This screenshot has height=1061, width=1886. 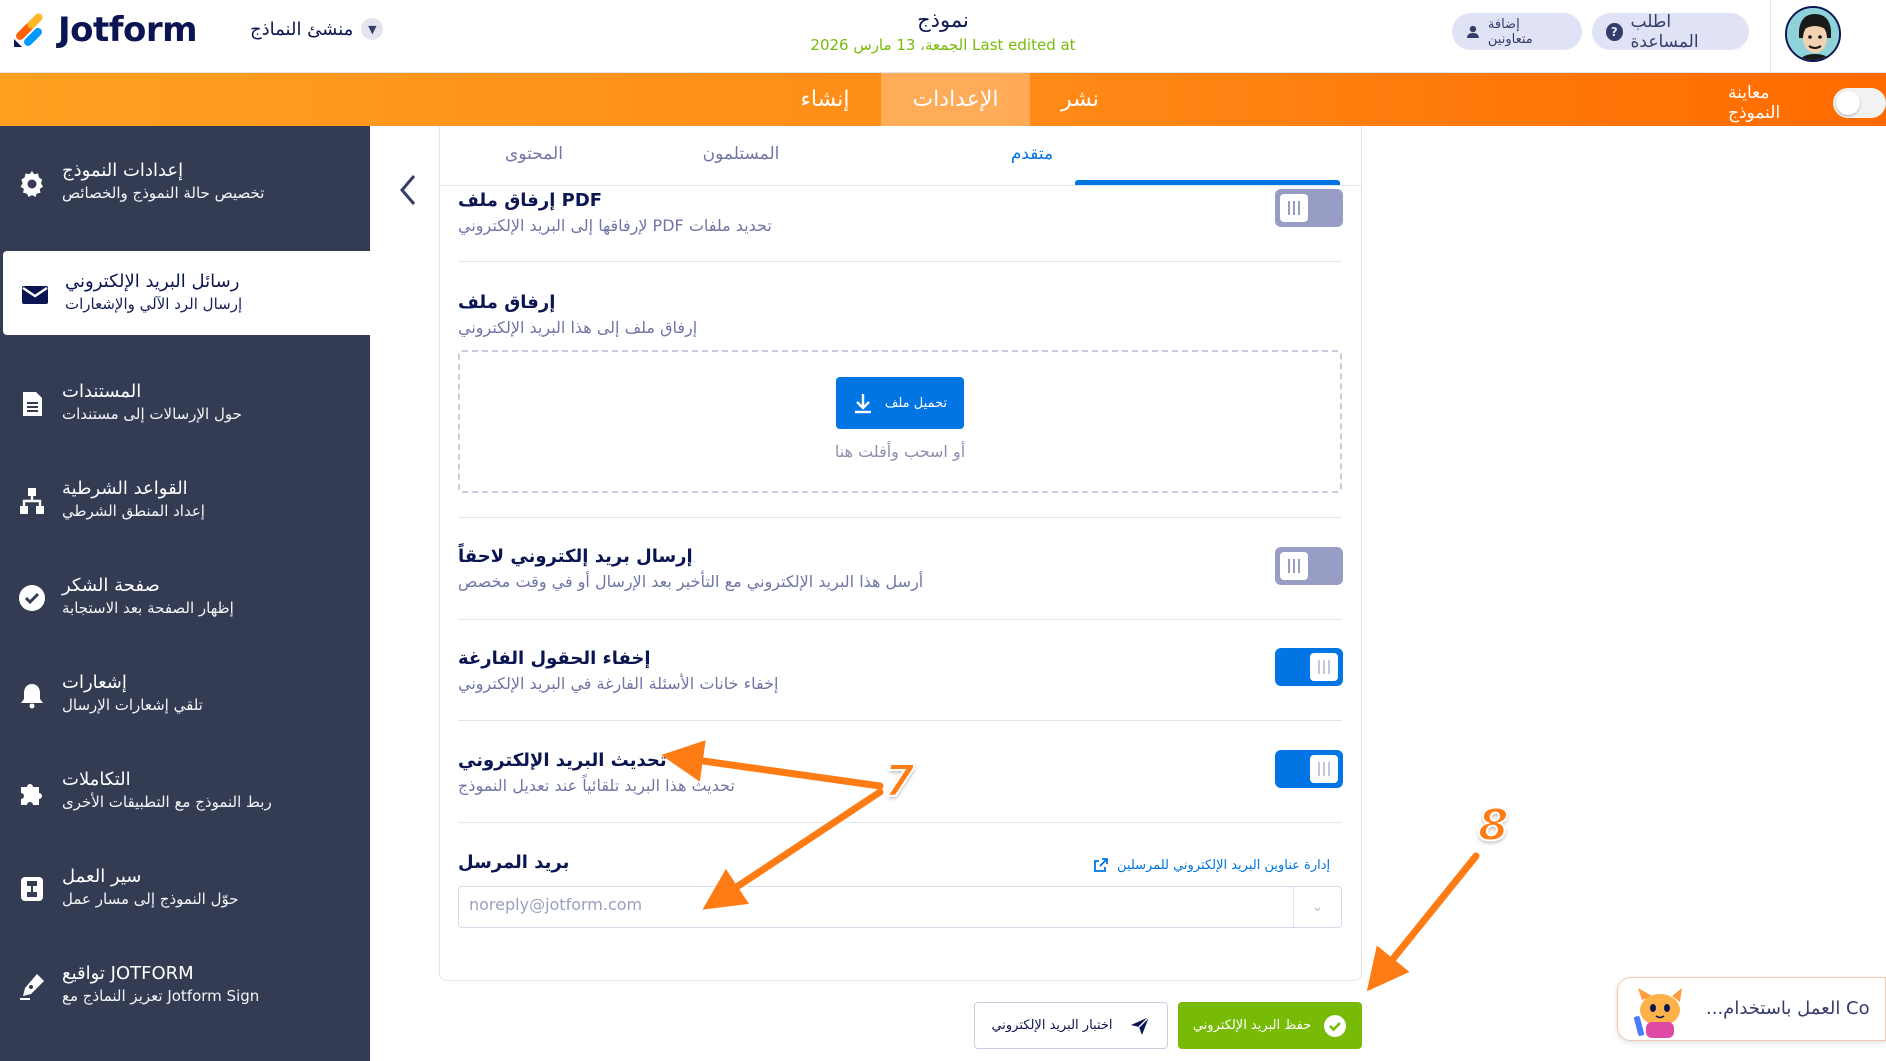 I want to click on update-email-toggle, so click(x=1309, y=769).